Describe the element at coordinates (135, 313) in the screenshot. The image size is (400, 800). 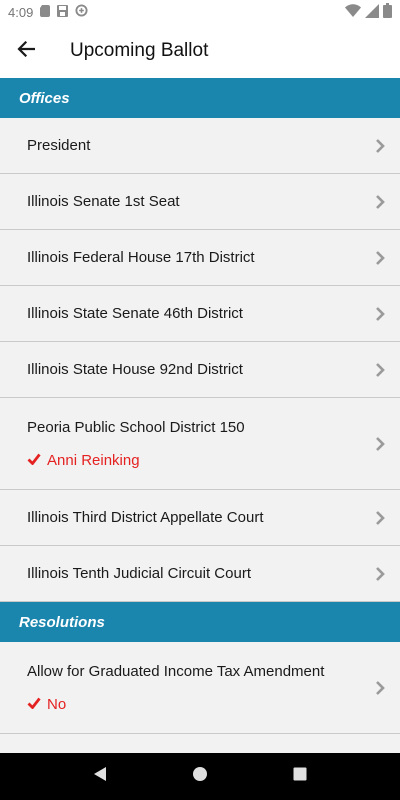
I see `list-item-label: Illinois State Senate 46th District` at that location.